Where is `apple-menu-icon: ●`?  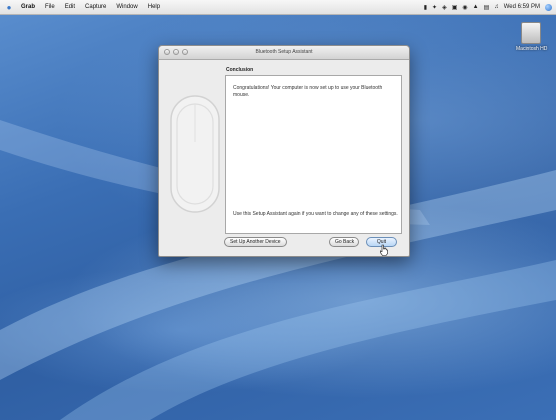
apple-menu-icon: ● is located at coordinates (9, 7).